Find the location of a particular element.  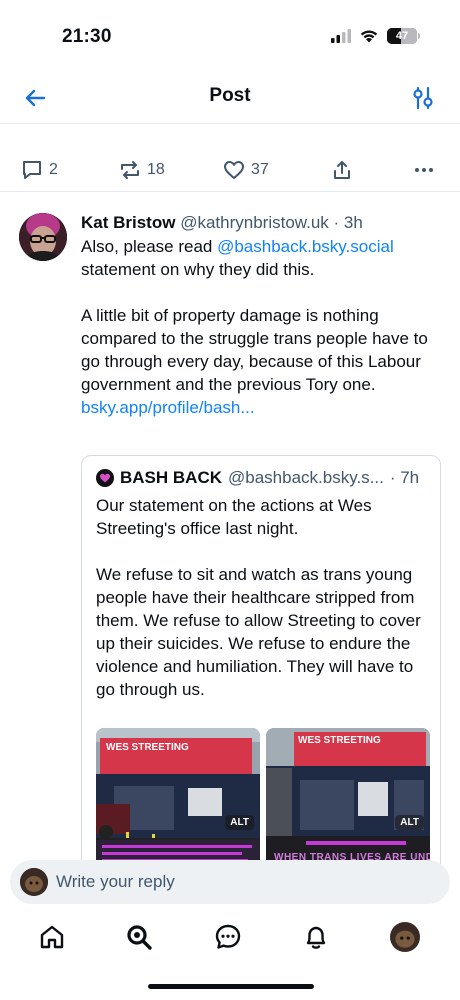

post-meta: Kat Bristow @kathrynbristow.uk · 3h is located at coordinates (261, 223).